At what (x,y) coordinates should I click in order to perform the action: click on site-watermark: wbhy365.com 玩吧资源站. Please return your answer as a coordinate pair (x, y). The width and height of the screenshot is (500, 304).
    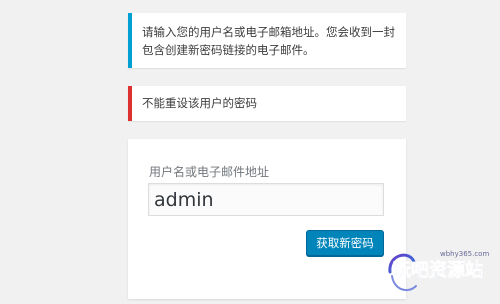
    Looking at the image, I should click on (438, 271).